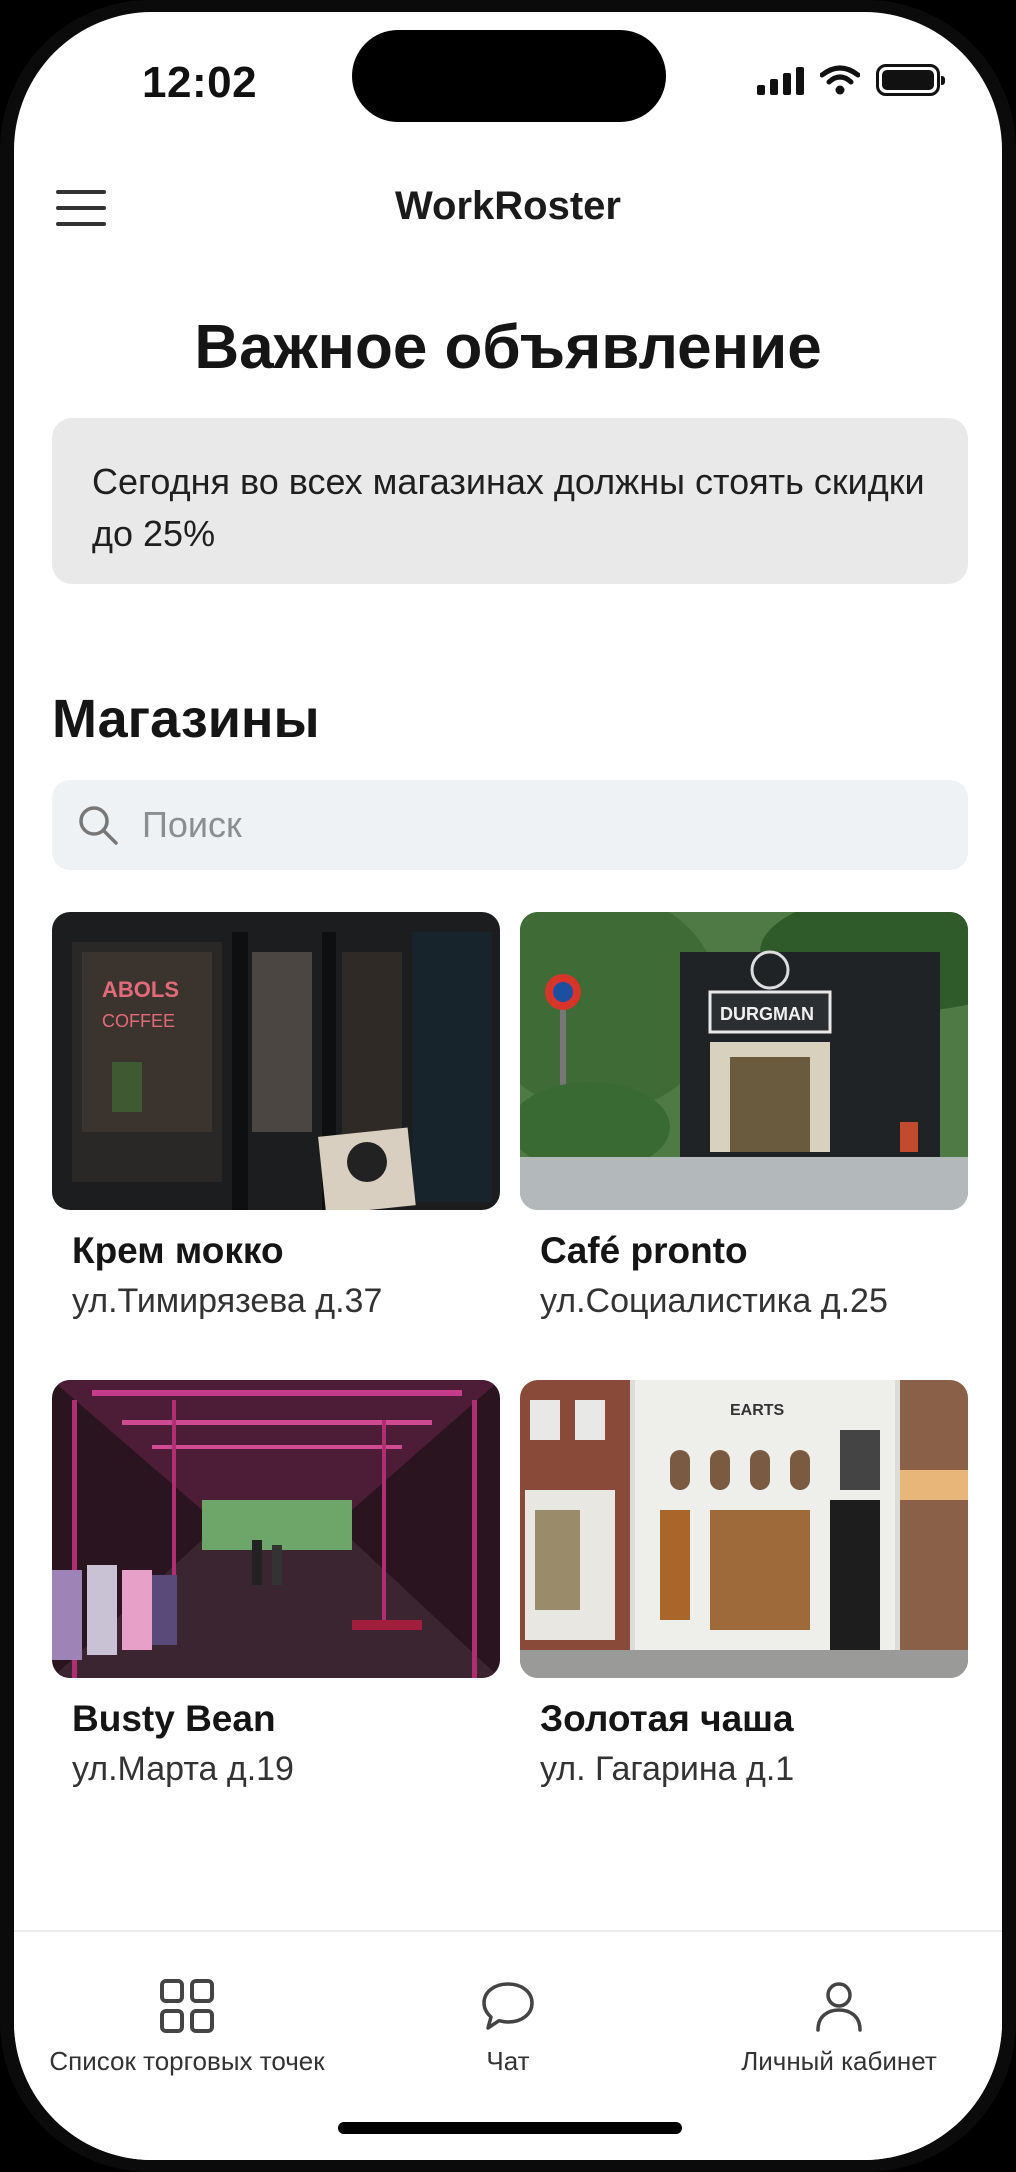  What do you see at coordinates (509, 76) in the screenshot?
I see `dynamic-island` at bounding box center [509, 76].